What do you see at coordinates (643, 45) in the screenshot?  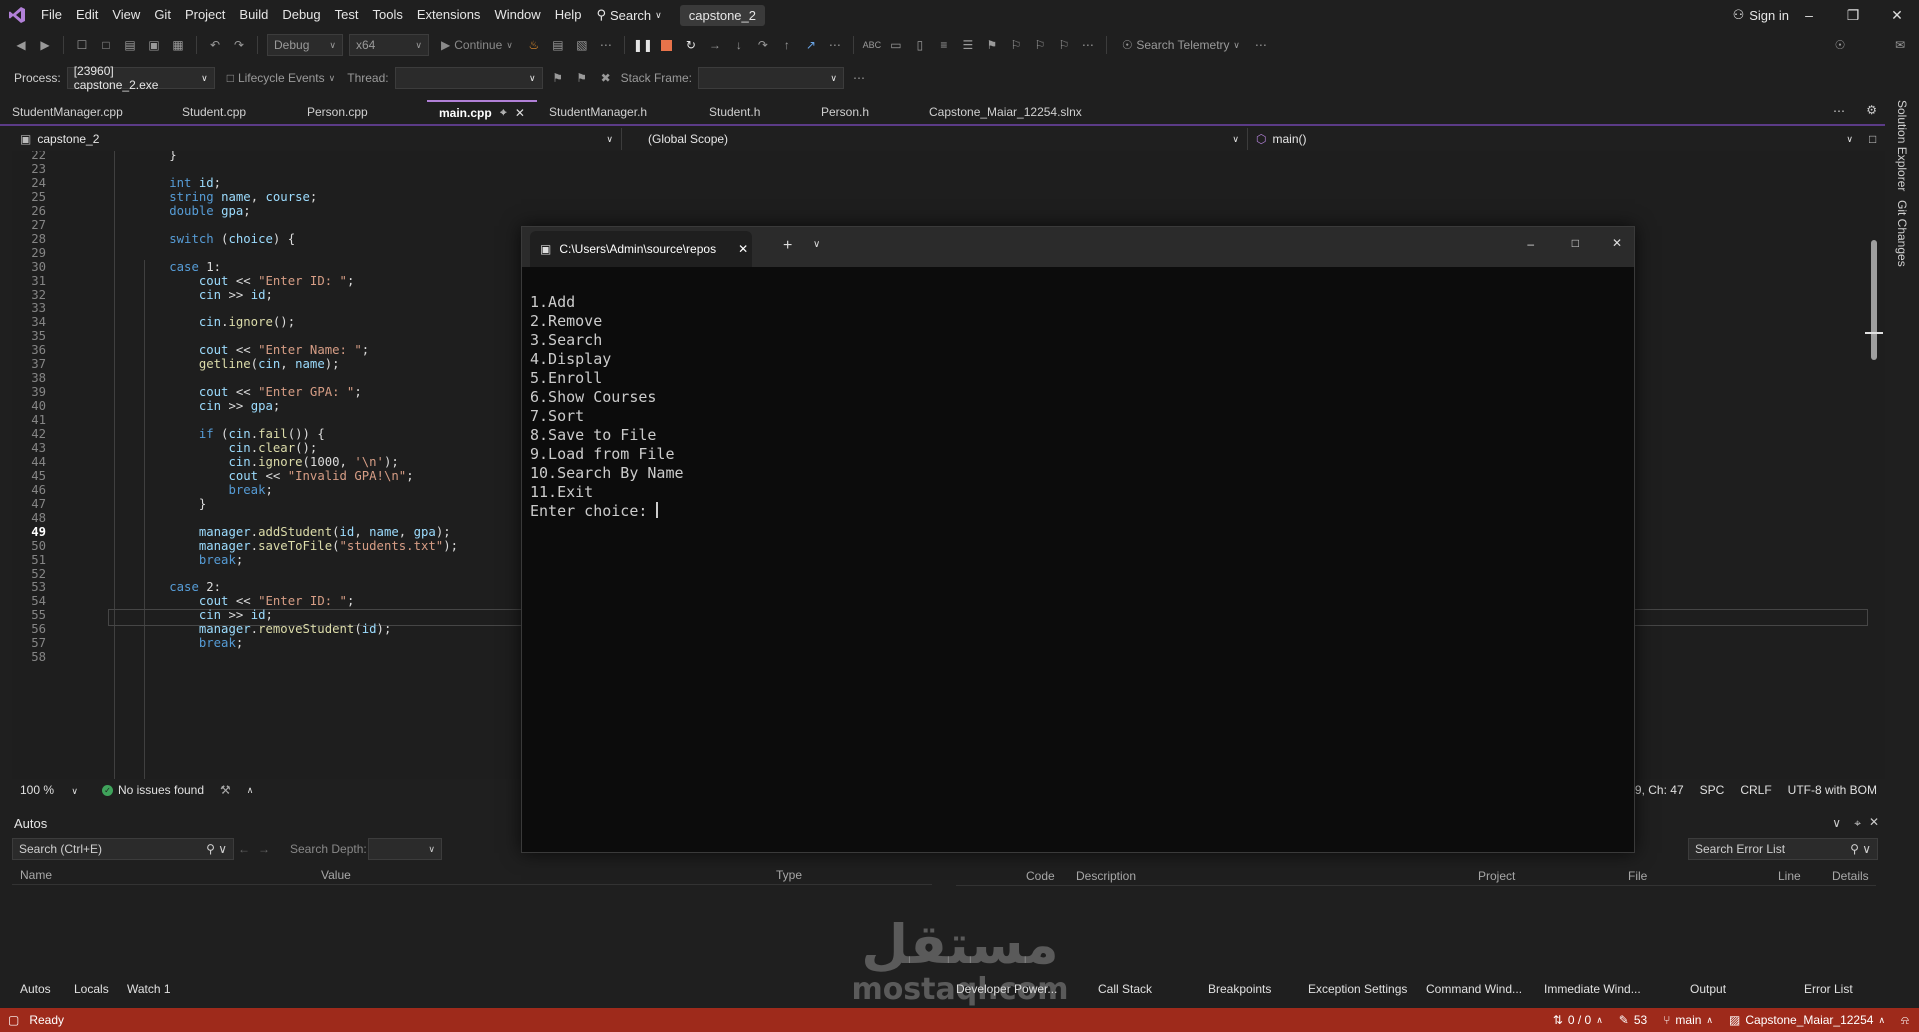 I see `pause-icon: ❚❚` at bounding box center [643, 45].